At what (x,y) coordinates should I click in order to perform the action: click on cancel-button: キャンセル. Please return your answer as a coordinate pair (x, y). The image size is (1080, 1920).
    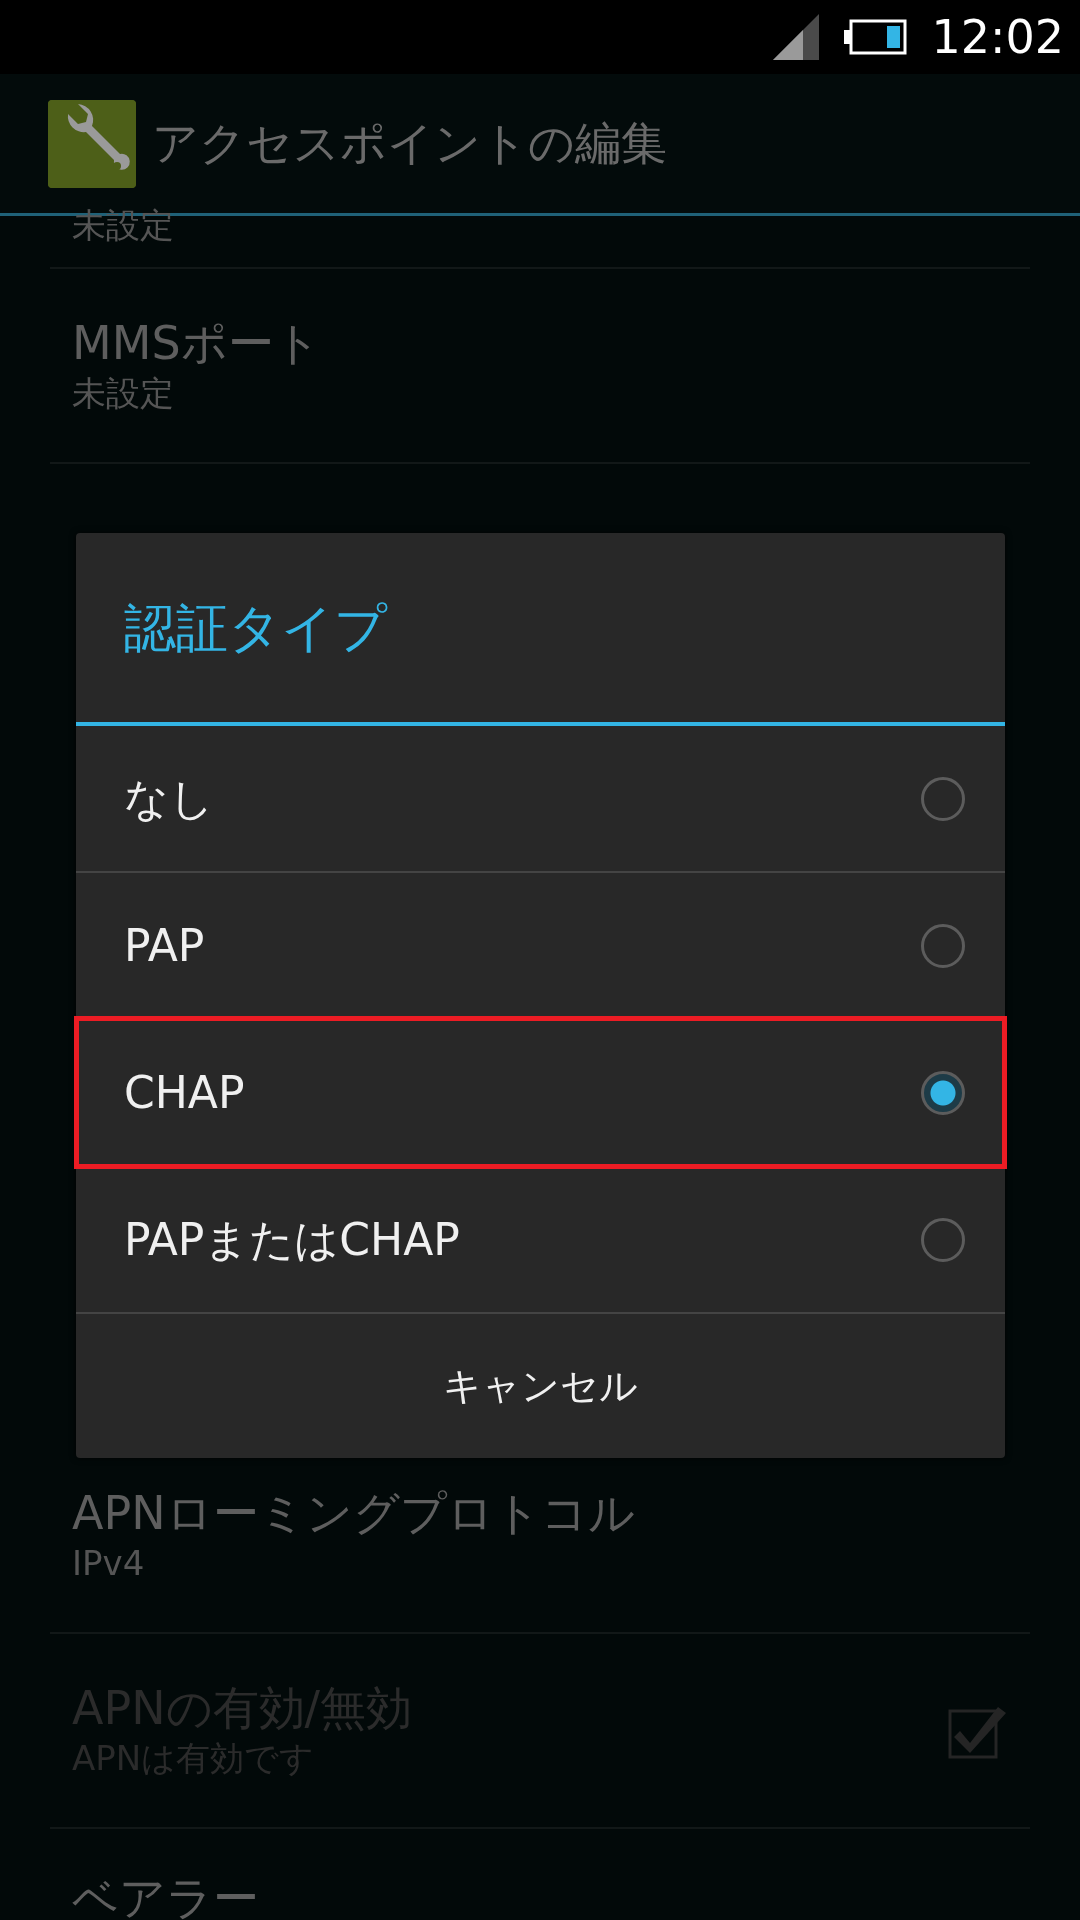
    Looking at the image, I should click on (540, 1386).